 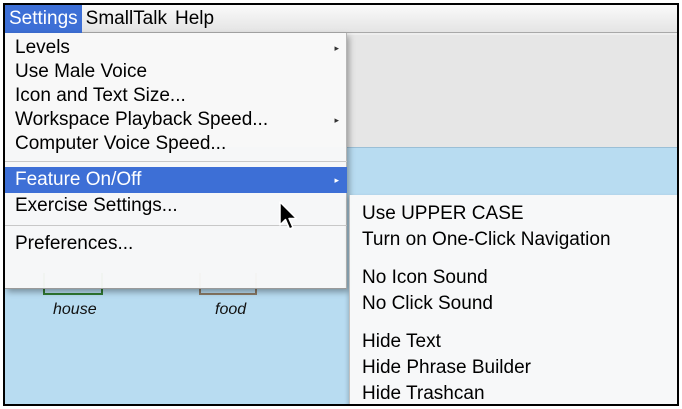 What do you see at coordinates (511, 147) in the screenshot?
I see `workspace-divider` at bounding box center [511, 147].